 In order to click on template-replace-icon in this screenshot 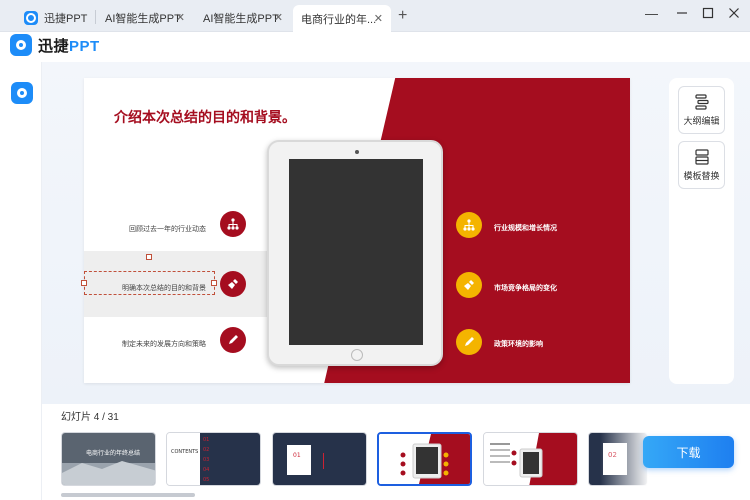, I will do `click(701, 157)`.